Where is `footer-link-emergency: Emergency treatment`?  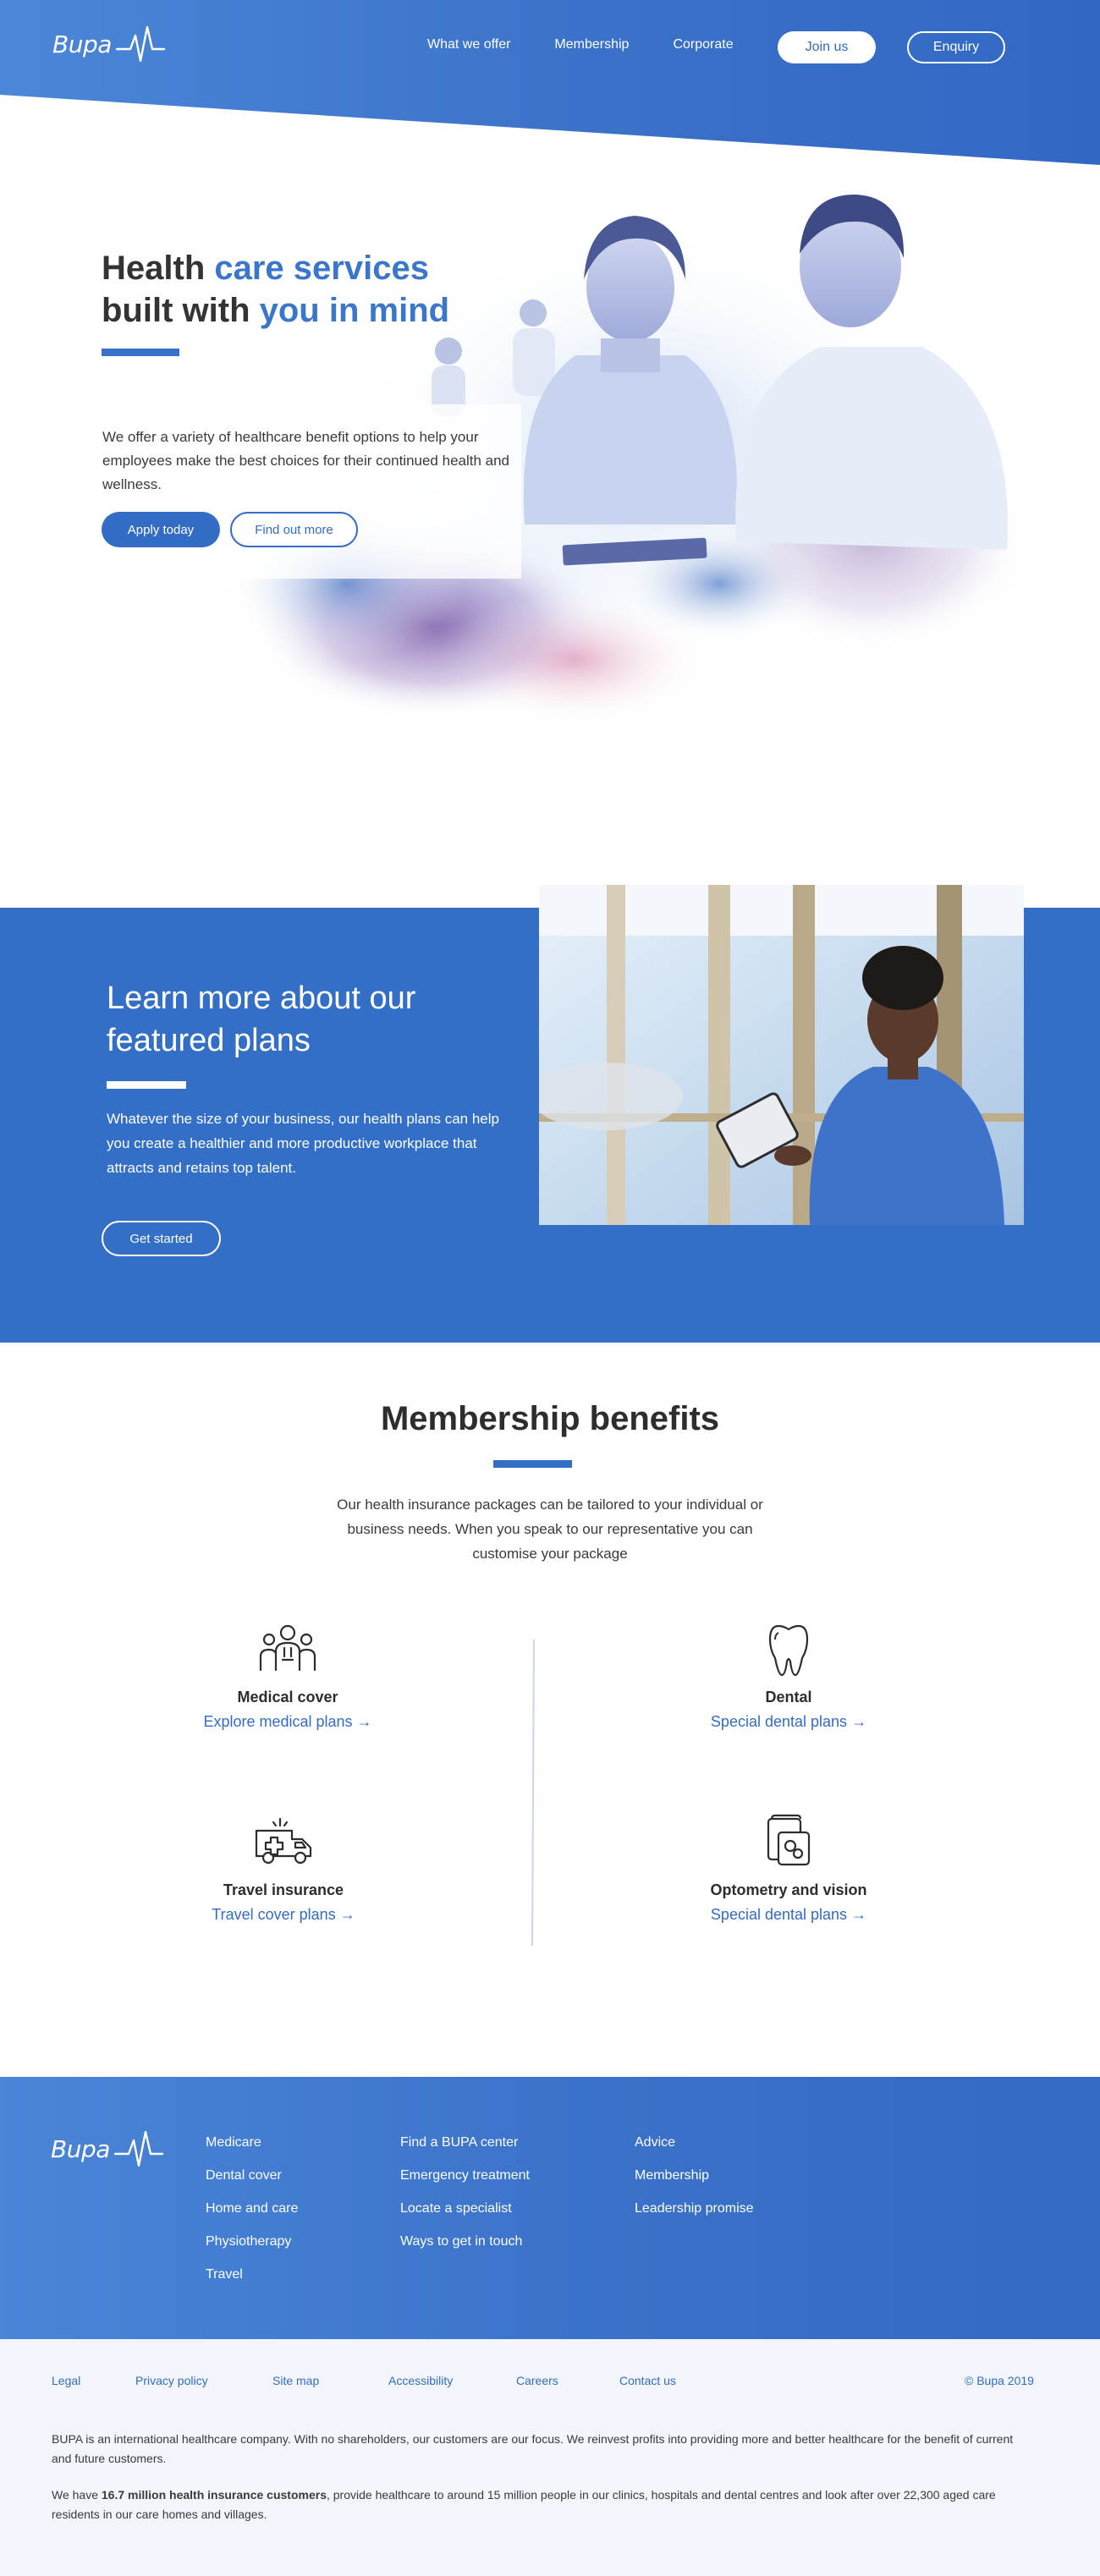
footer-link-emergency: Emergency treatment is located at coordinates (465, 2184).